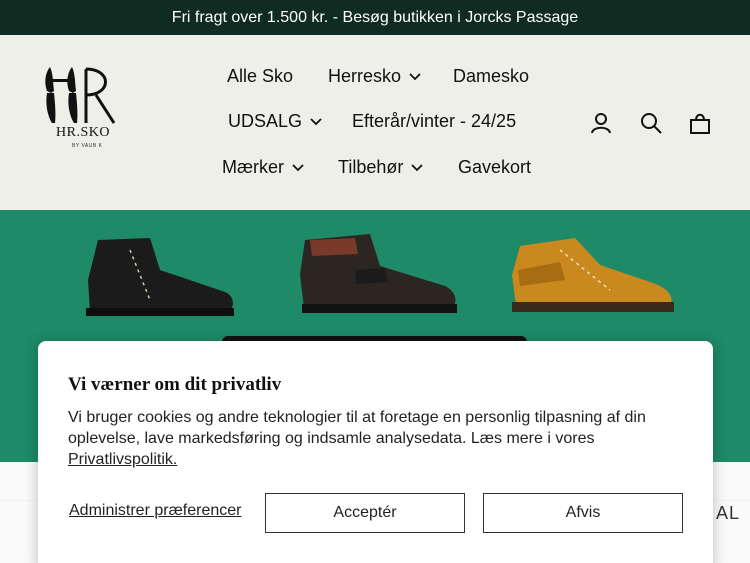 This screenshot has width=750, height=563. I want to click on logo-mark-icon, so click(80, 95).